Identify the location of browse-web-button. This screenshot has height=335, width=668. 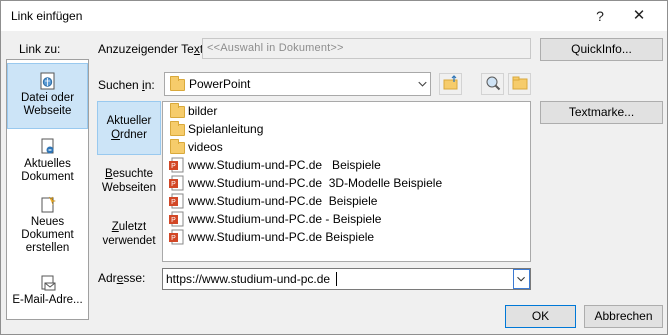
(492, 84).